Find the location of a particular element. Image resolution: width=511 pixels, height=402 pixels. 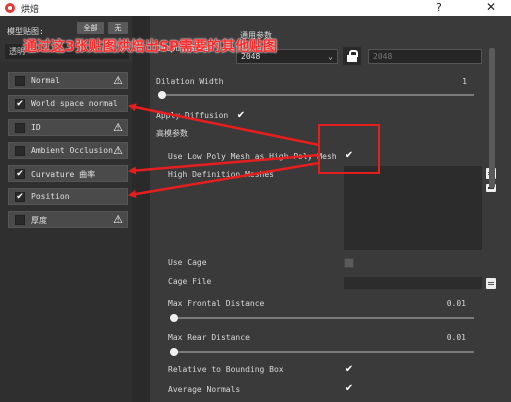

annotation-text: 通过这3张贴图烘焙出SP需要的其他贴图 is located at coordinates (150, 47).